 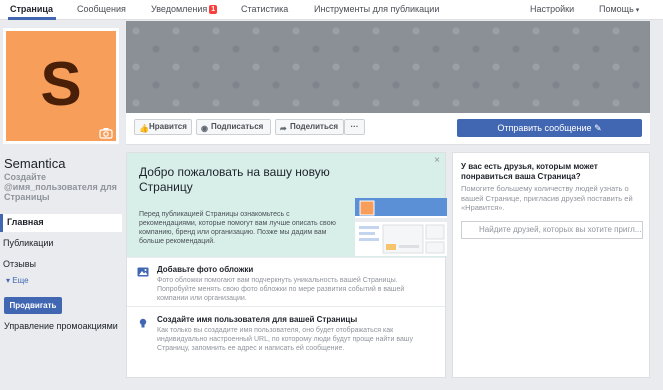 What do you see at coordinates (205, 269) in the screenshot?
I see `suggestion-title: Добавьте фото обложки` at bounding box center [205, 269].